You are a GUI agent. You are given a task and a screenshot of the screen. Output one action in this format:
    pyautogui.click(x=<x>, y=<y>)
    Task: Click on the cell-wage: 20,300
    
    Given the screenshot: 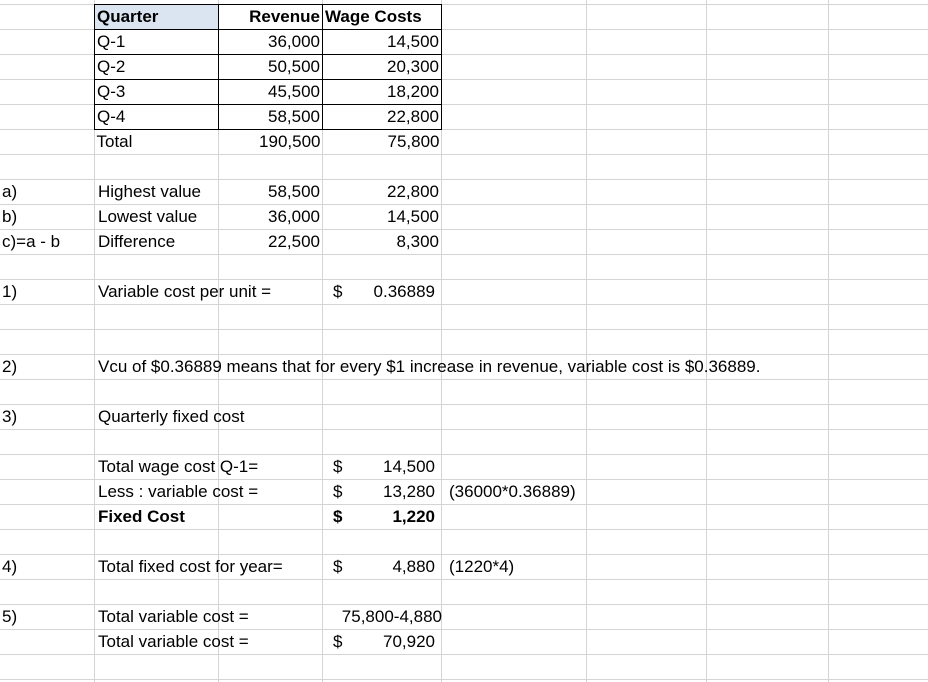 What is the action you would take?
    pyautogui.click(x=382, y=67)
    